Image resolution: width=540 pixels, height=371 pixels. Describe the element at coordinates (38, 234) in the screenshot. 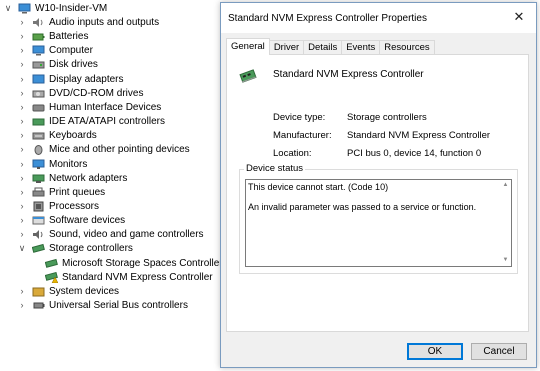

I see `sound-icon` at that location.